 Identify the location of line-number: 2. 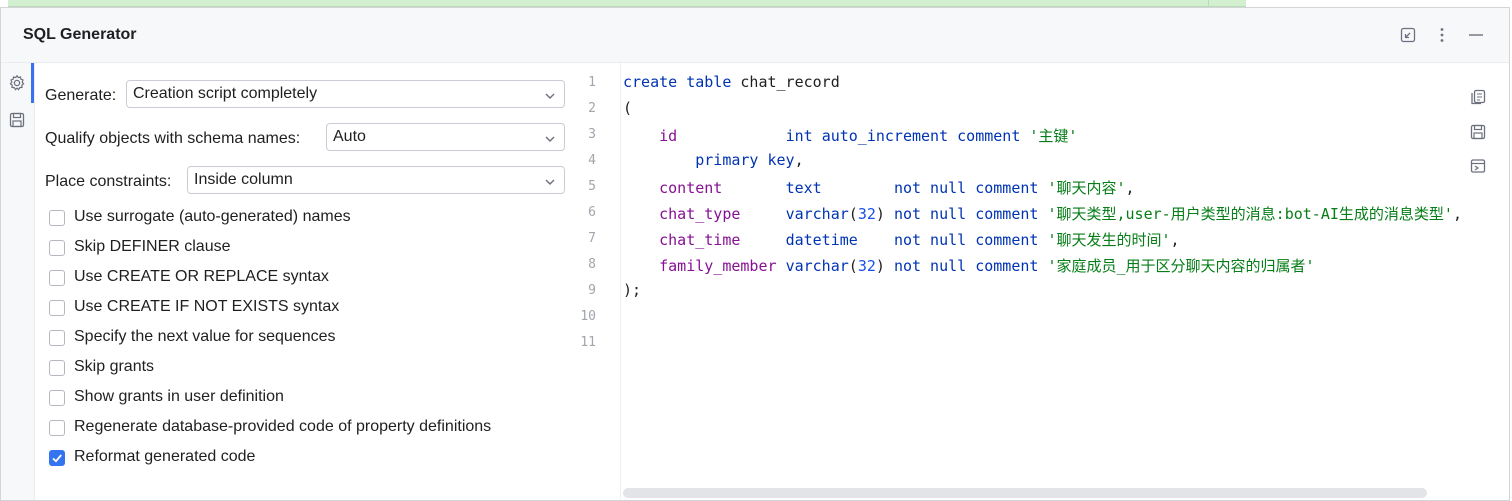
(592, 108).